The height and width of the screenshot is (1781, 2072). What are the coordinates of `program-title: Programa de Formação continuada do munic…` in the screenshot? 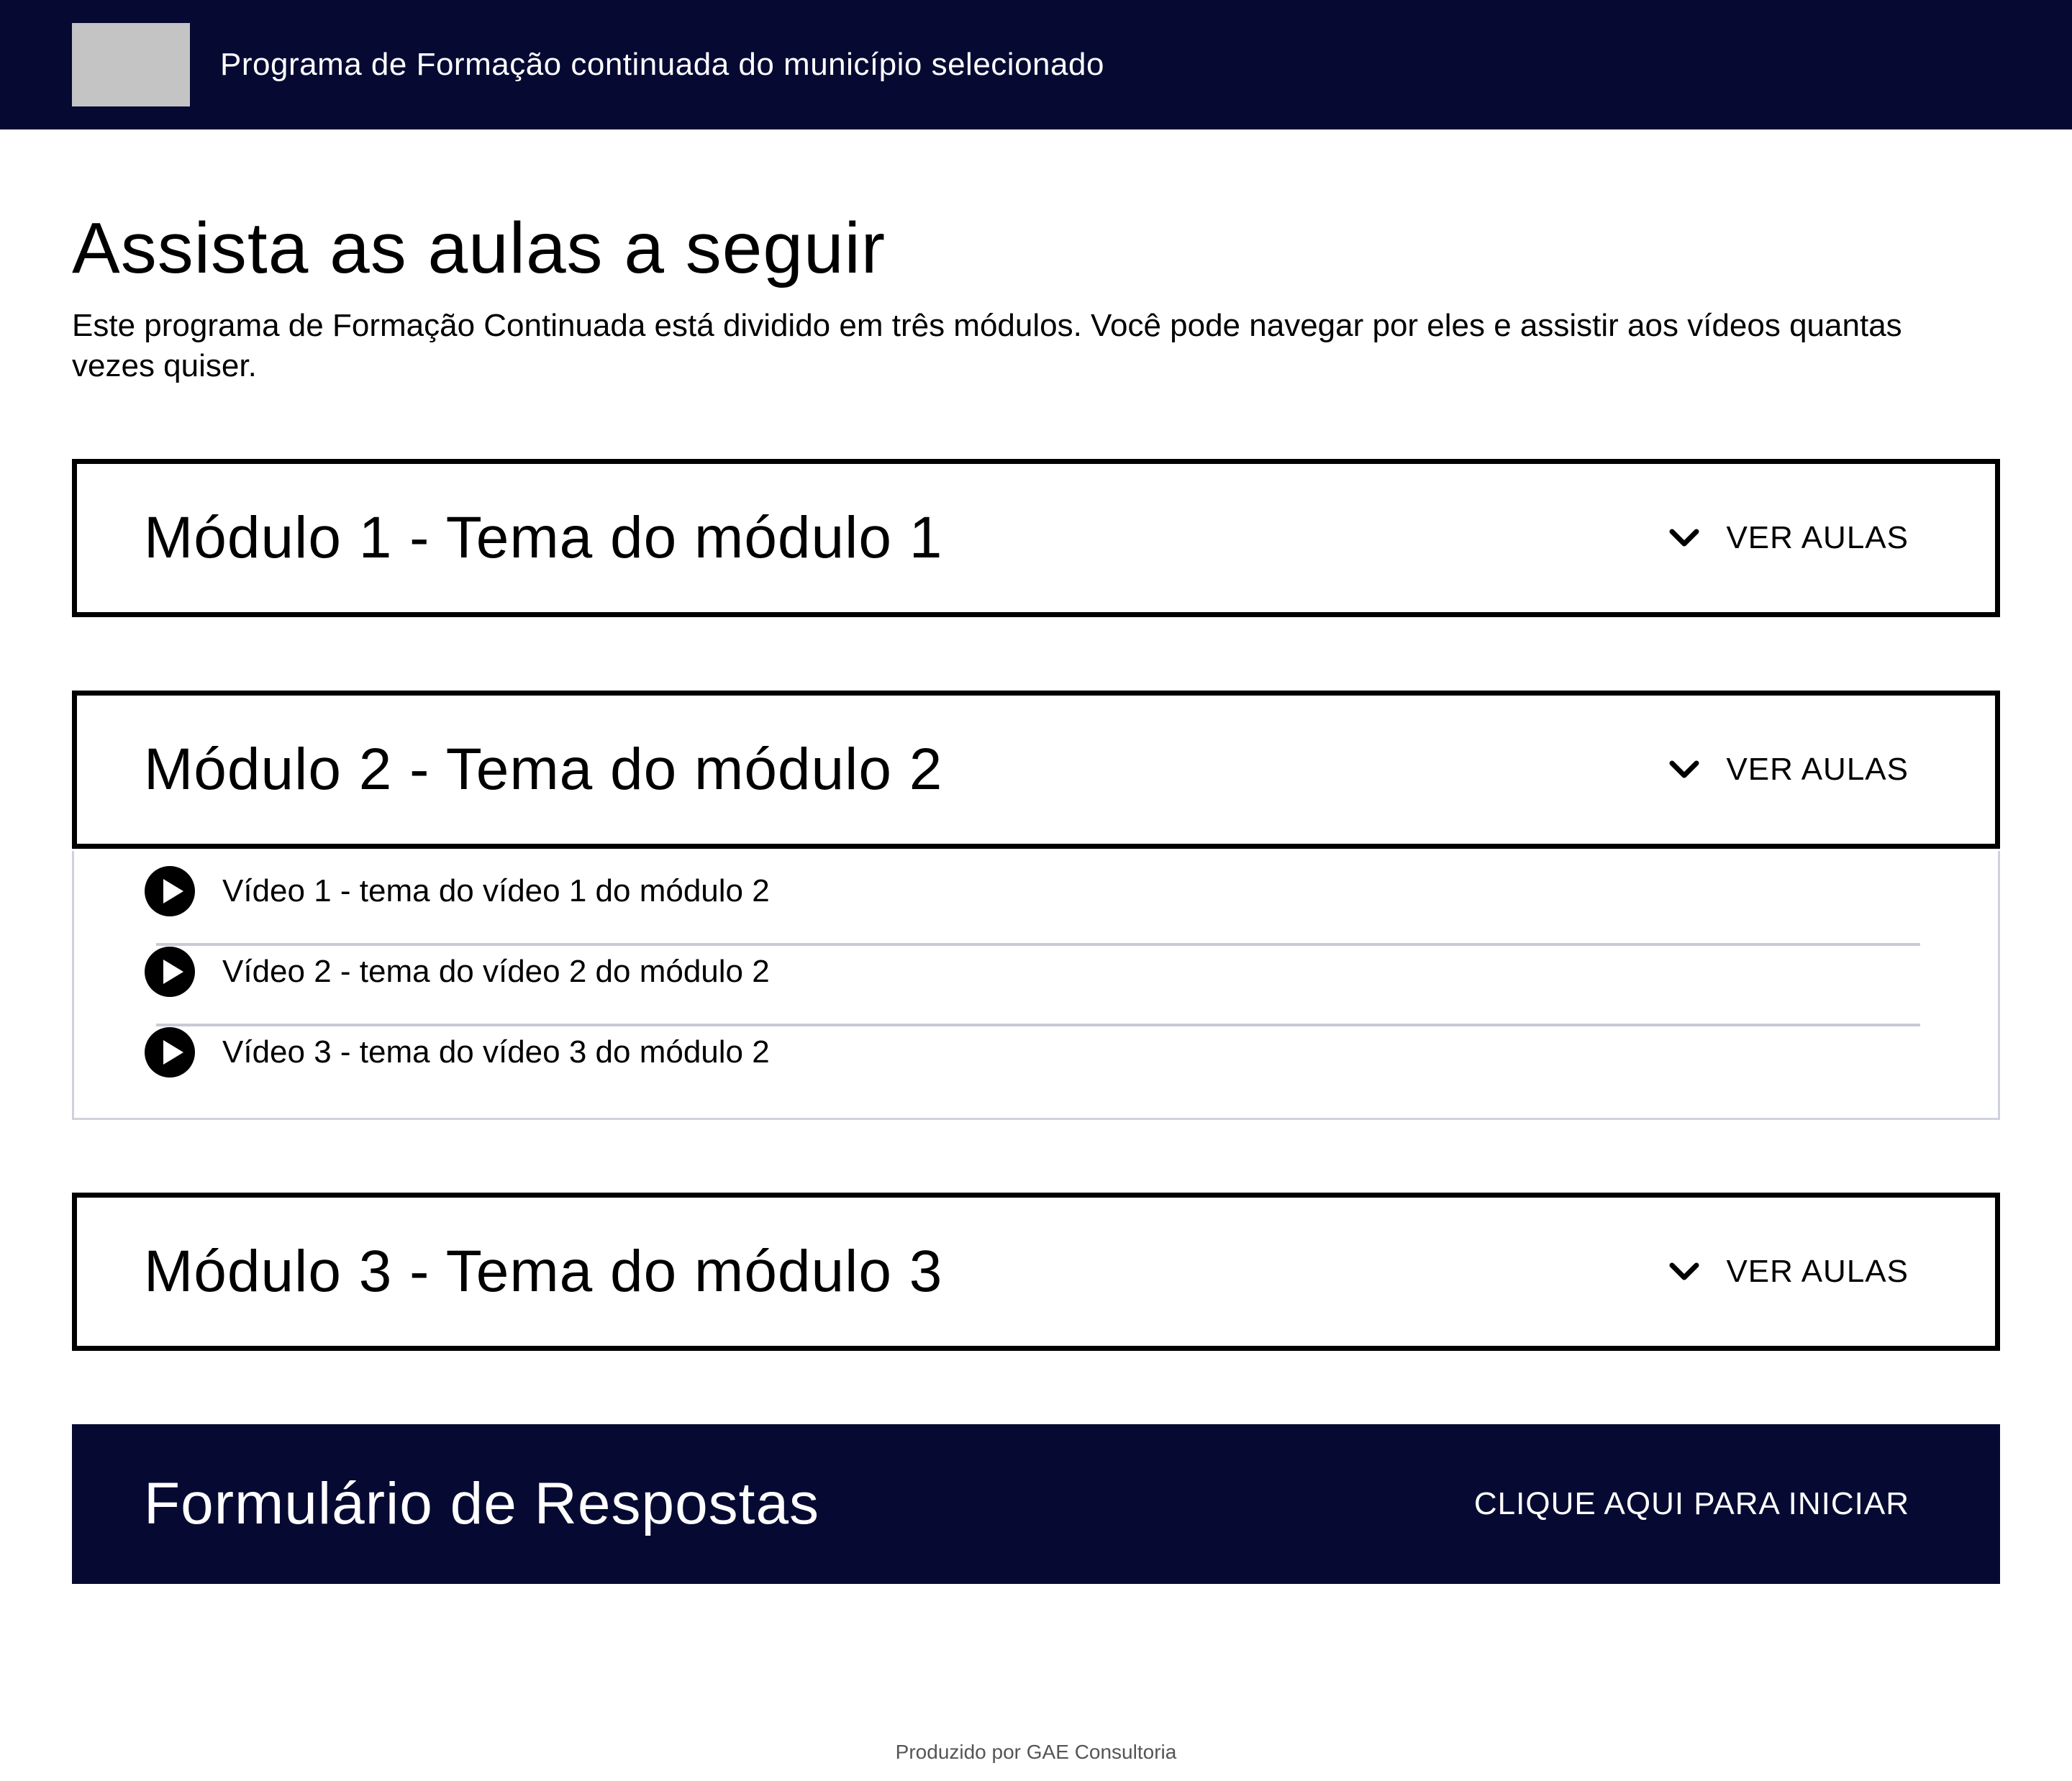 It's located at (662, 64).